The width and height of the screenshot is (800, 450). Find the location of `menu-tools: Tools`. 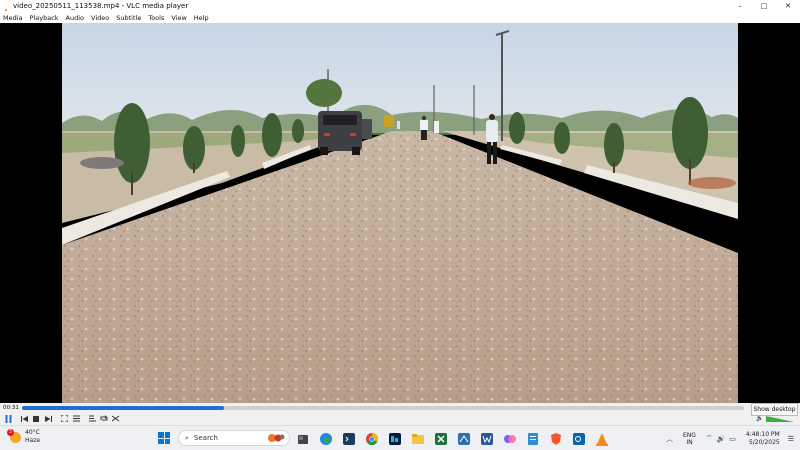

menu-tools: Tools is located at coordinates (156, 18).